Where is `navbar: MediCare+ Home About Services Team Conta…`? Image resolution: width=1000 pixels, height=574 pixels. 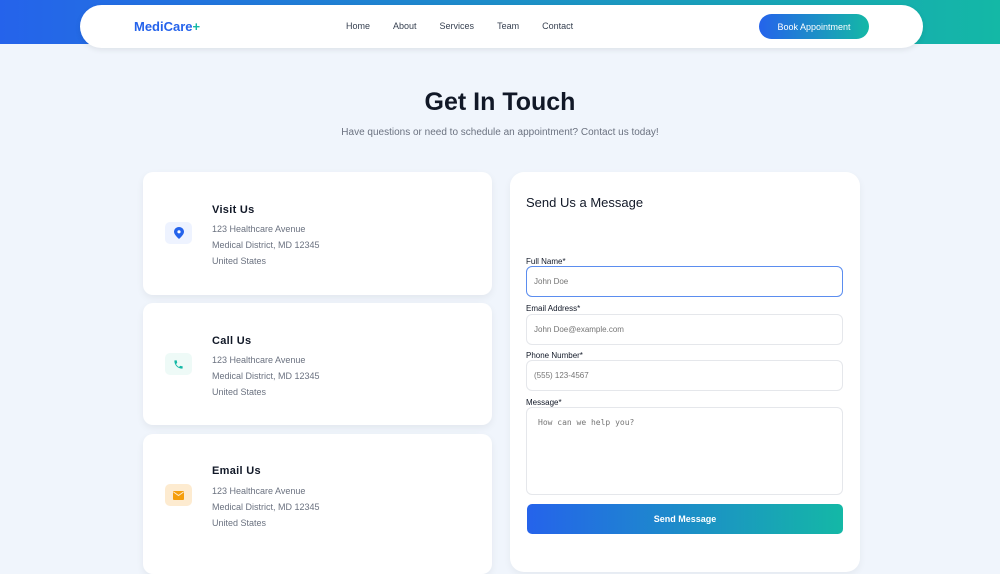
navbar: MediCare+ Home About Services Team Conta… is located at coordinates (501, 26).